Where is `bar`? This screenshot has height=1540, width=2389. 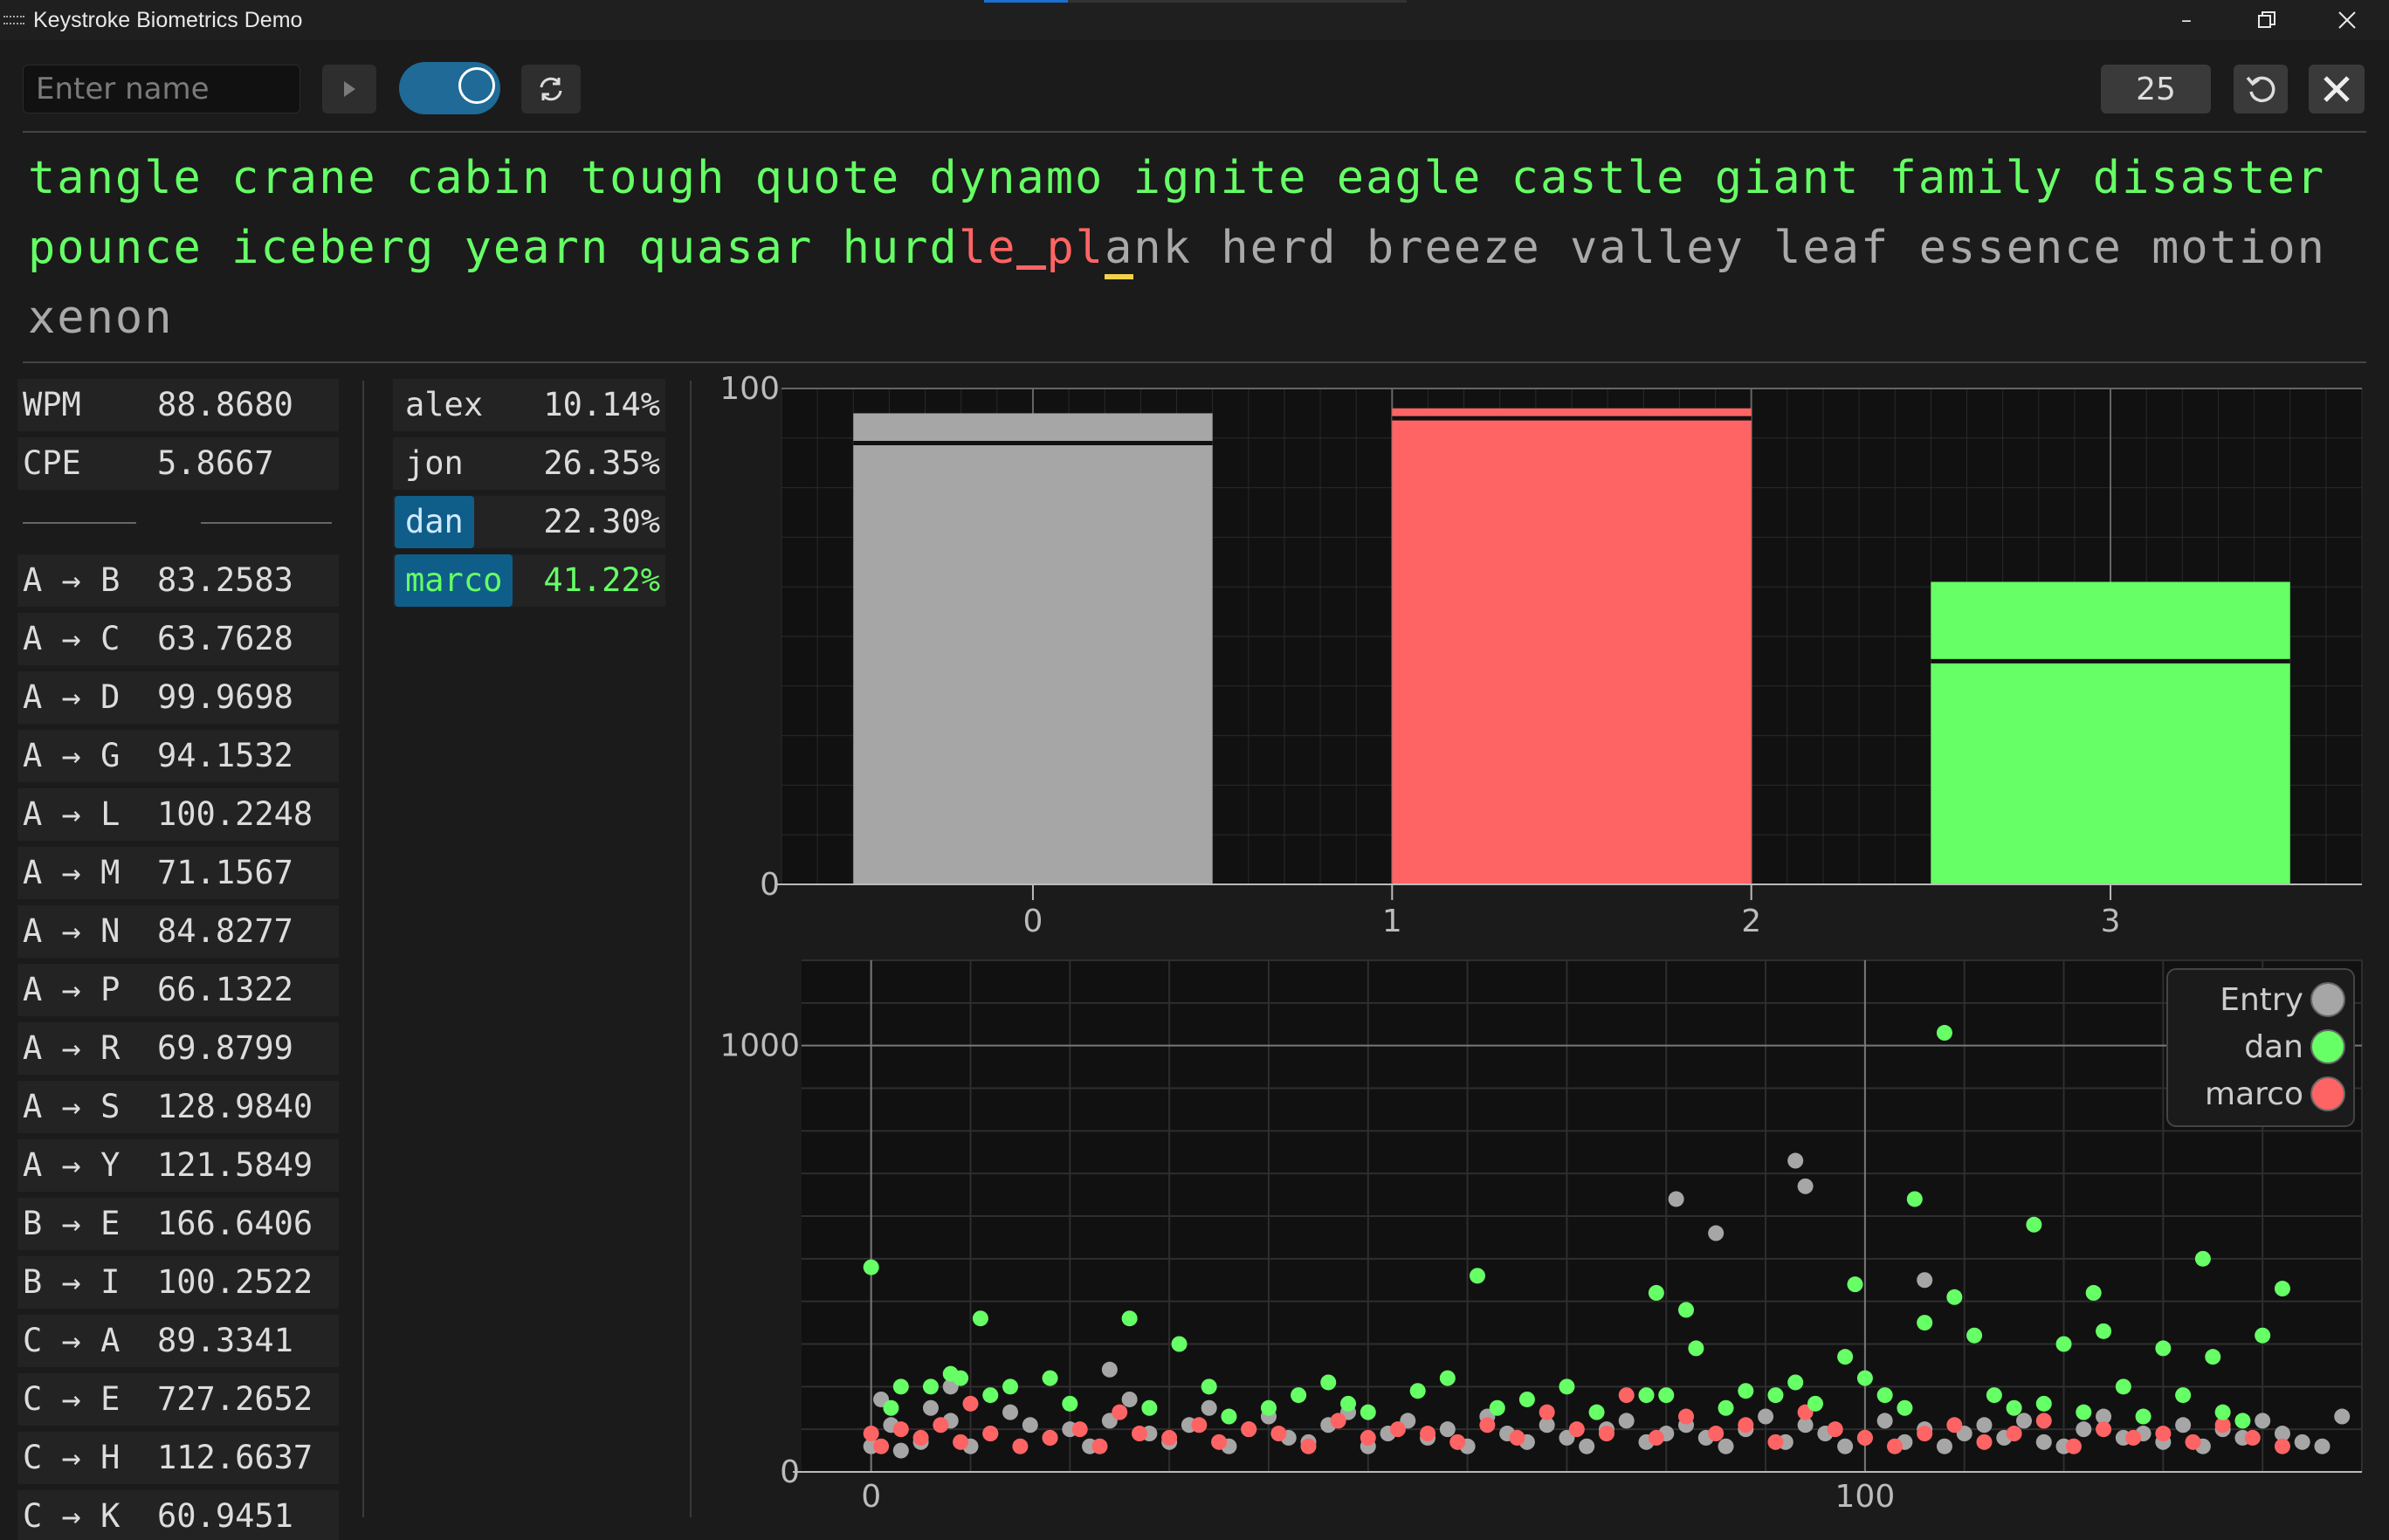
bar is located at coordinates (1033, 648).